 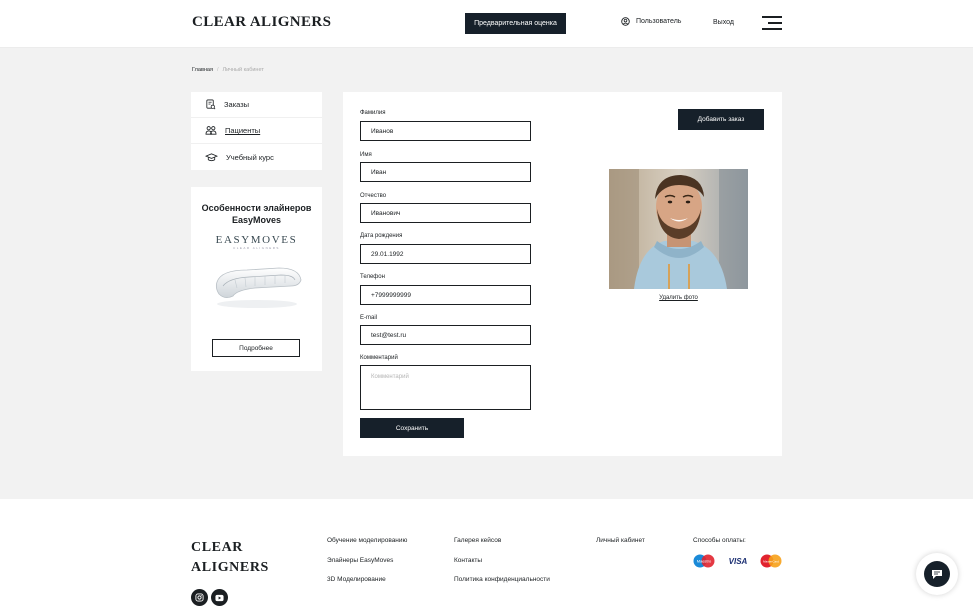 I want to click on maestro-label: Maestro, so click(x=704, y=561).